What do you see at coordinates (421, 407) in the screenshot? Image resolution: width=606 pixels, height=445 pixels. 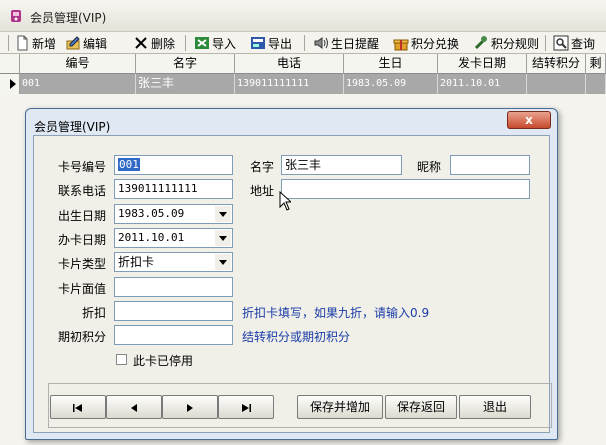 I see `save-and-return-button: 保存返回` at bounding box center [421, 407].